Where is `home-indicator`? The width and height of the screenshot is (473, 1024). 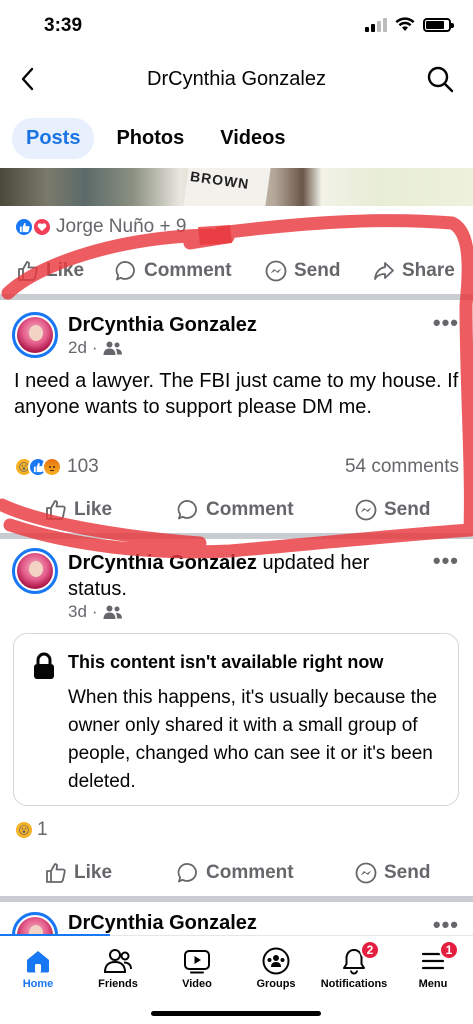 home-indicator is located at coordinates (236, 1013).